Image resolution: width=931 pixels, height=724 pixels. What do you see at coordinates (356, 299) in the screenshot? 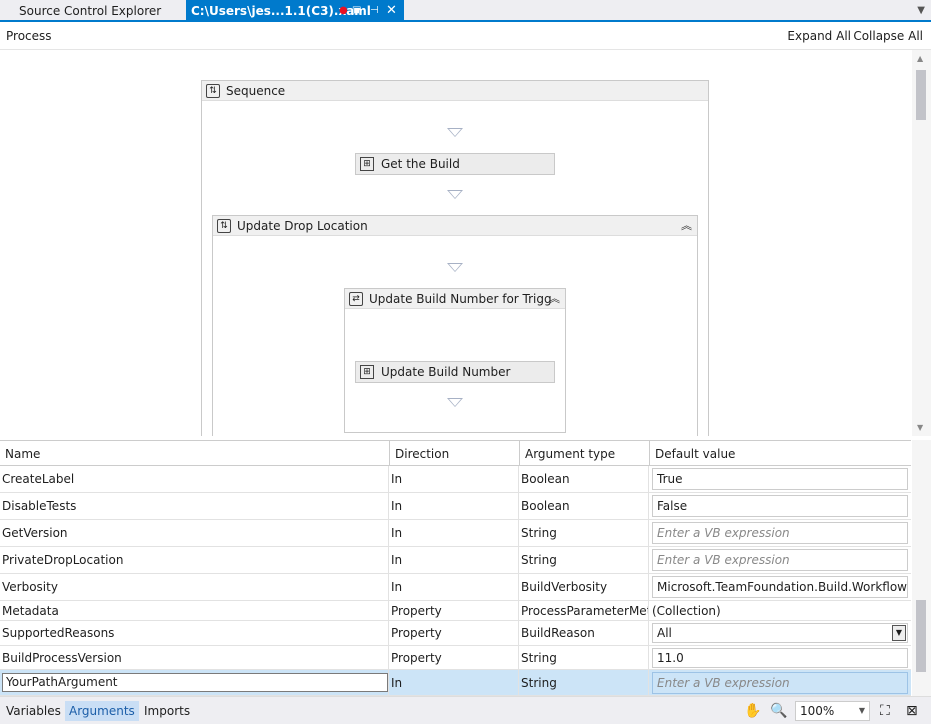
I see `if-else-icon: ⇄` at bounding box center [356, 299].